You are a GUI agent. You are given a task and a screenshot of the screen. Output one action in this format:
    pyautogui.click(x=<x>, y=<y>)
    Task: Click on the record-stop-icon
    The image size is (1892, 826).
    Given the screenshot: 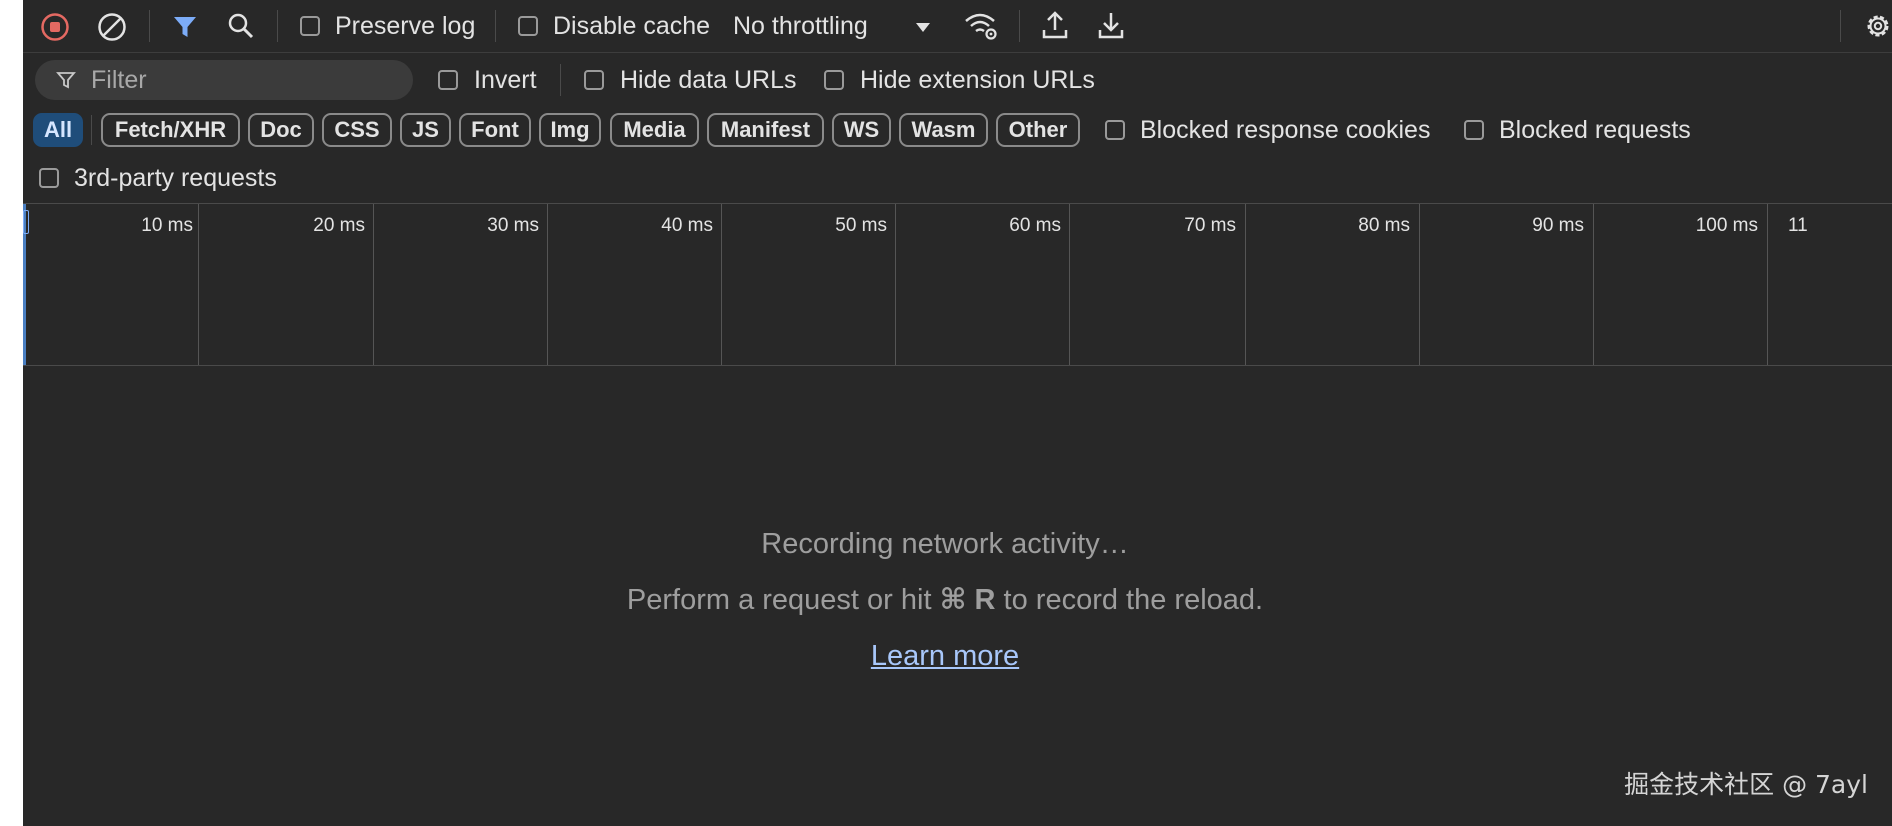 What is the action you would take?
    pyautogui.click(x=55, y=27)
    